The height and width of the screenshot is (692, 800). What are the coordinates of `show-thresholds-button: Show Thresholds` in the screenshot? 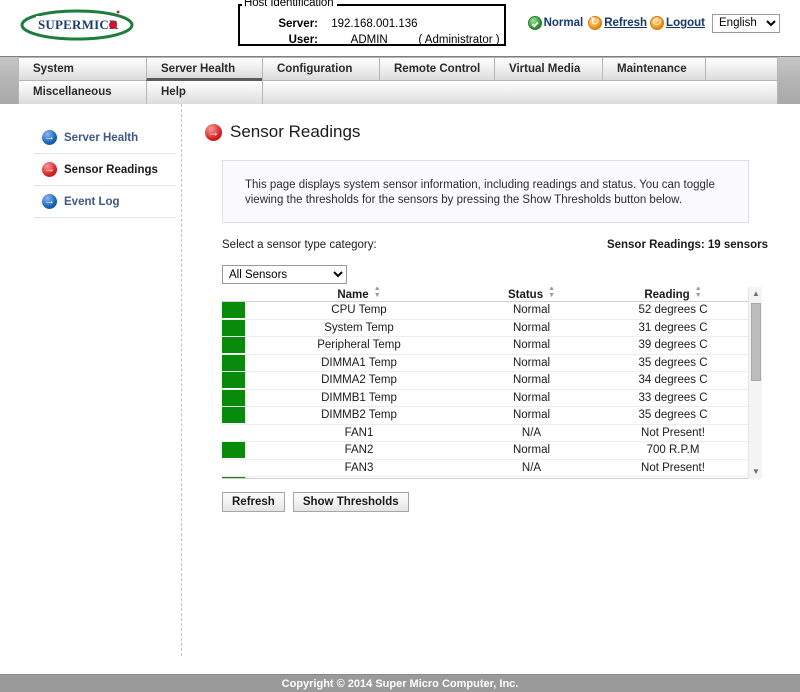 It's located at (350, 502).